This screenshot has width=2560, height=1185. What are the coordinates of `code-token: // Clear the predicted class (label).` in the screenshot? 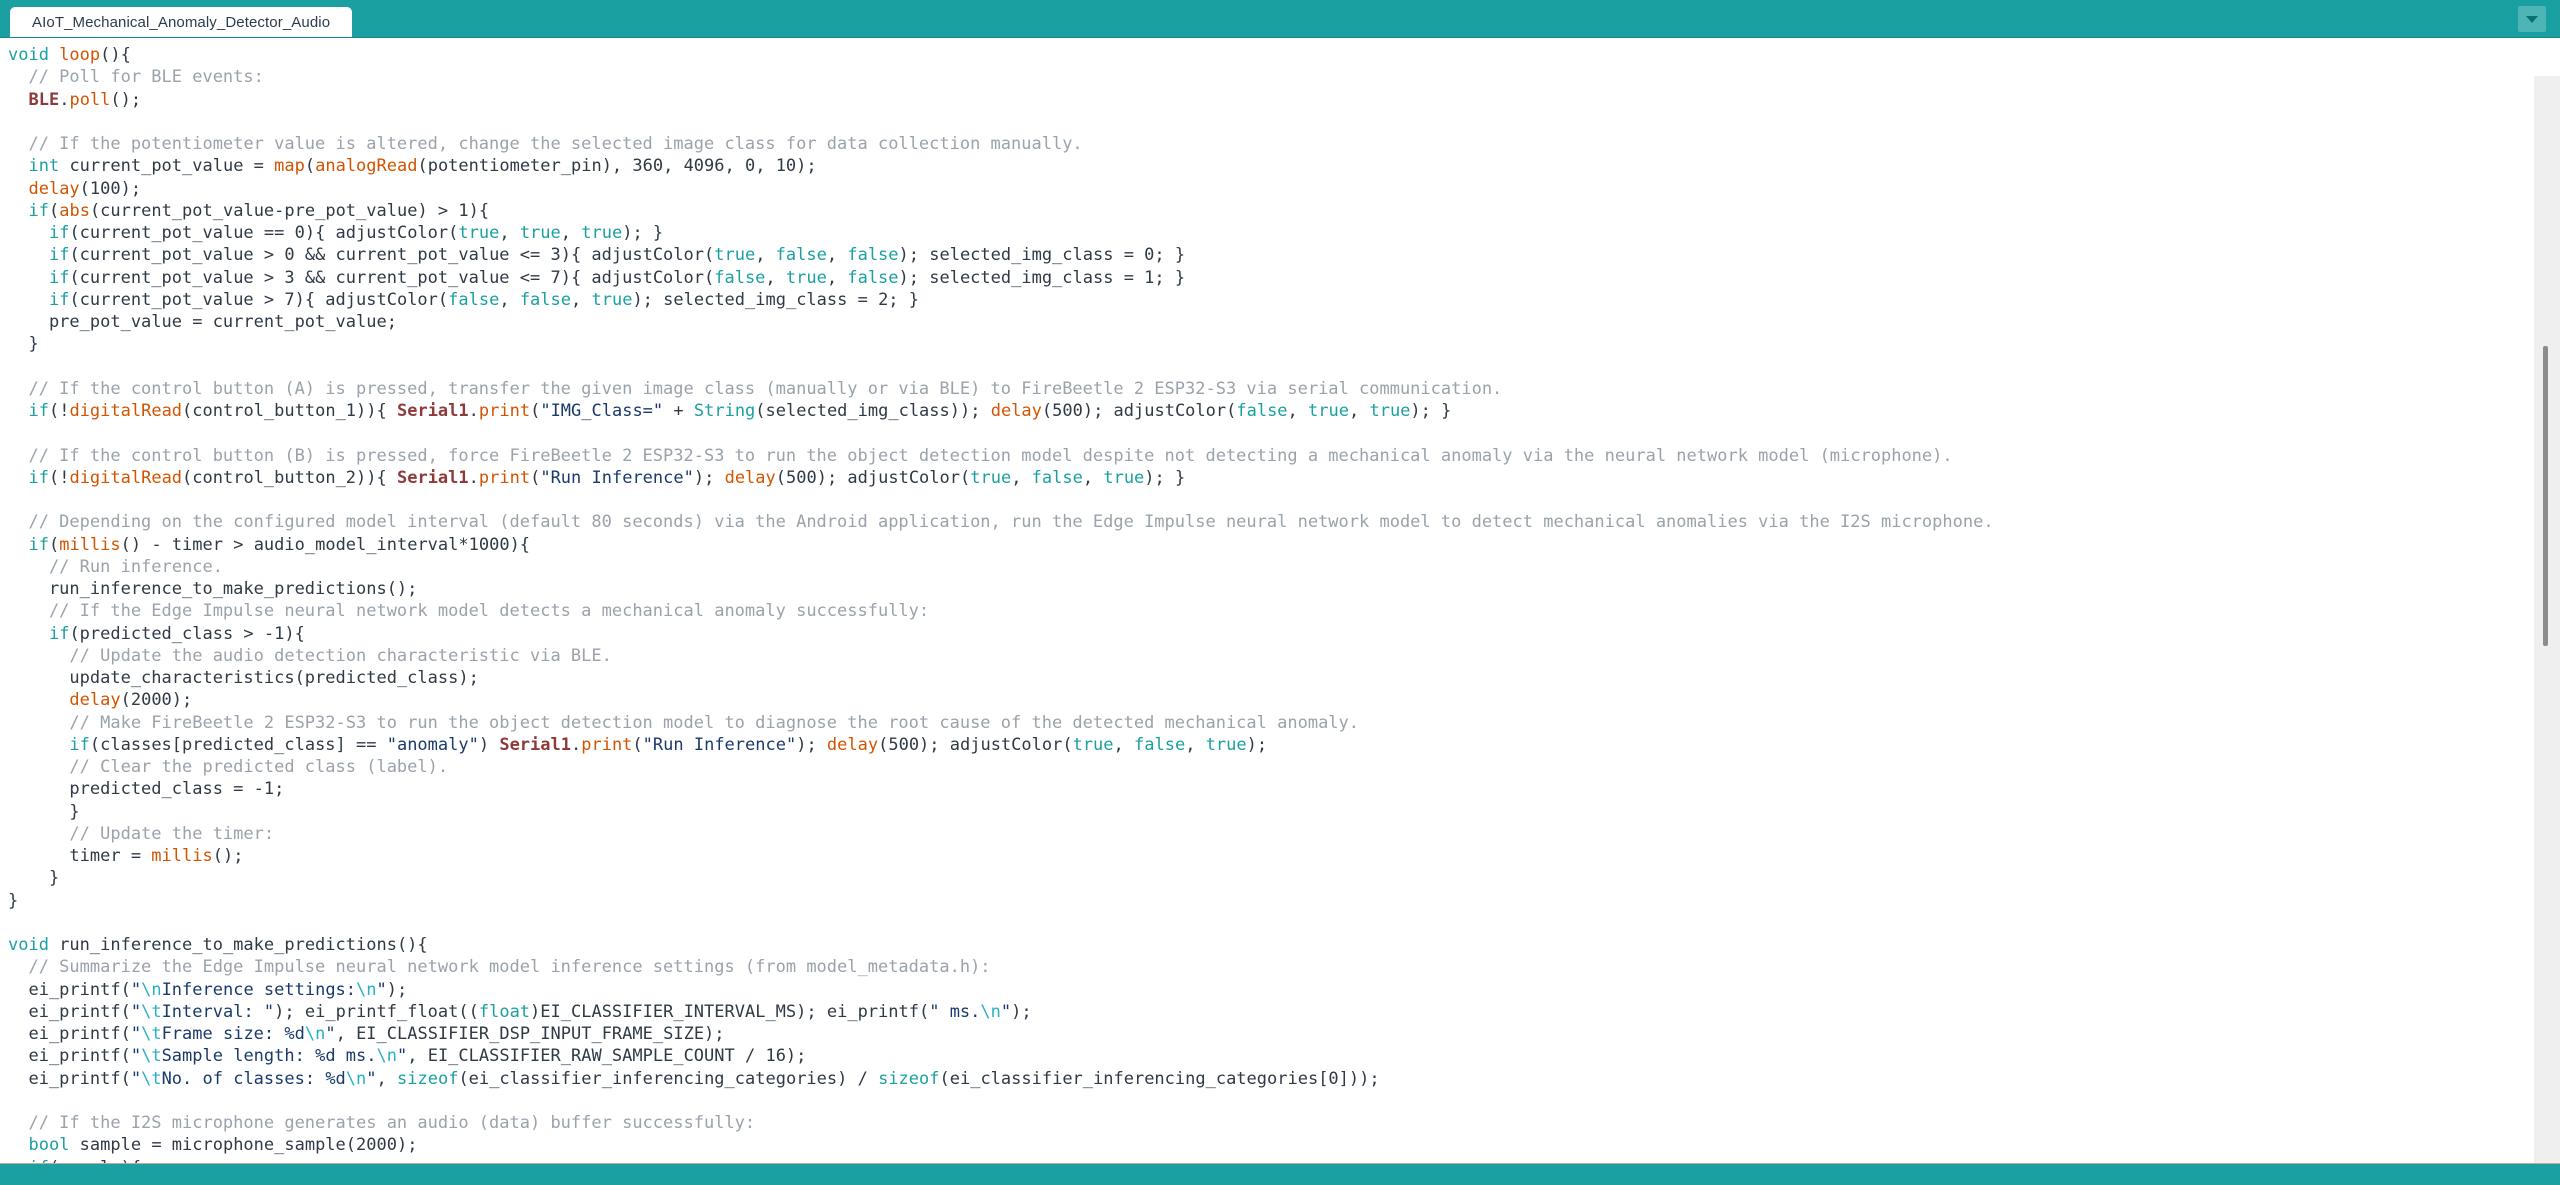 It's located at (228, 767).